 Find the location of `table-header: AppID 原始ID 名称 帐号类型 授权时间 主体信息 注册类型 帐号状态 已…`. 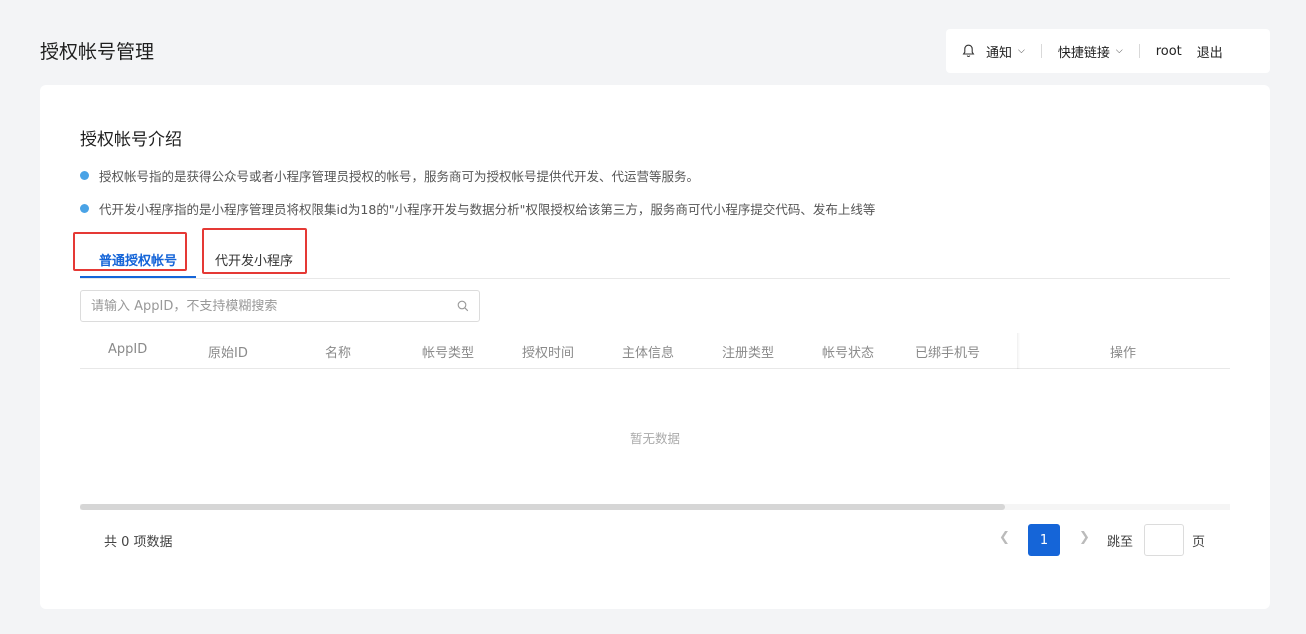

table-header: AppID 原始ID 名称 帐号类型 授权时间 主体信息 注册类型 帐号状态 已… is located at coordinates (655, 351).